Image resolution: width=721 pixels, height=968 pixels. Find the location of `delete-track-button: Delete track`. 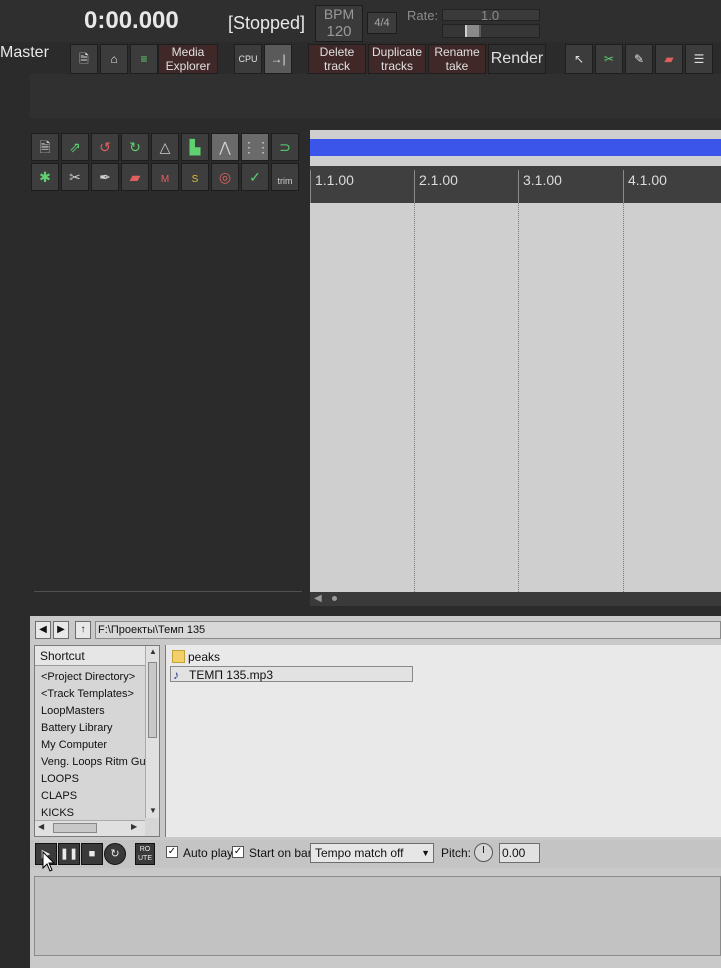

delete-track-button: Delete track is located at coordinates (337, 59).